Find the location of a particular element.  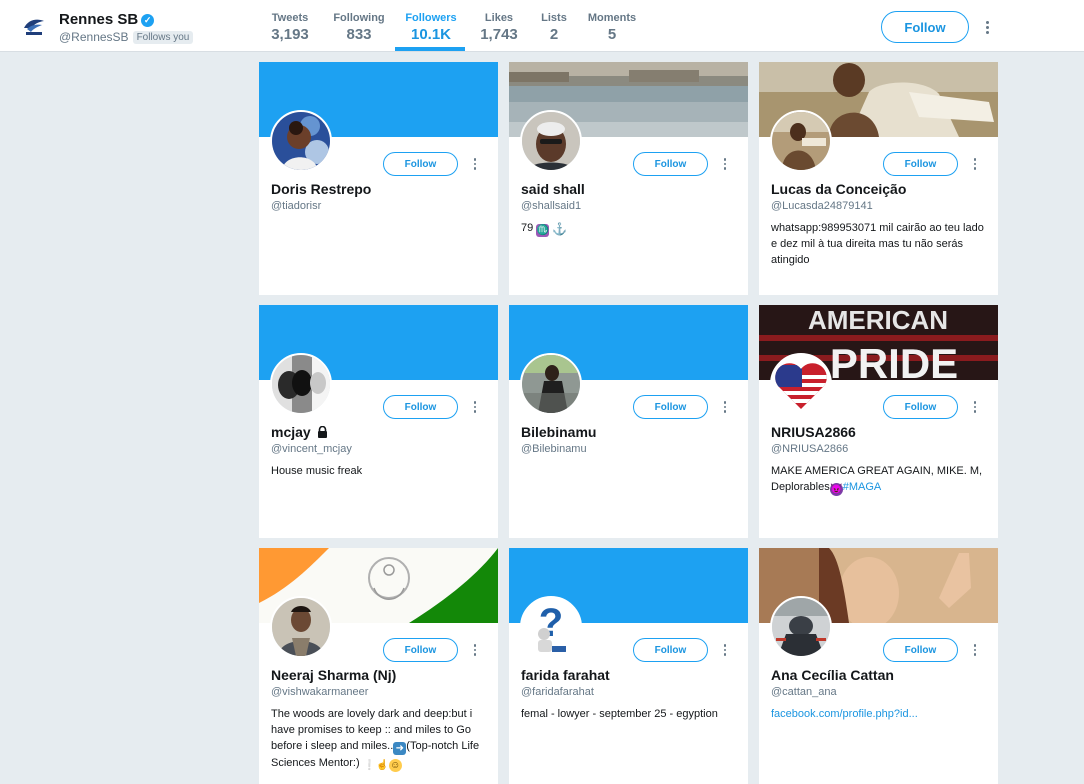

profile-handle: @RennesSB is located at coordinates (94, 37).